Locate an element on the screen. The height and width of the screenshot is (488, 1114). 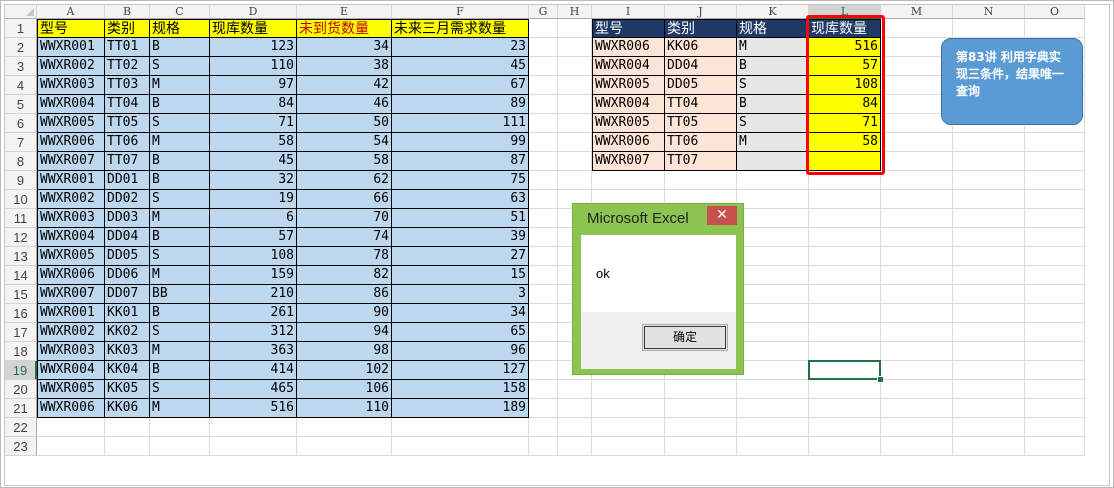
row-header-22: 22 is located at coordinates (21, 427).